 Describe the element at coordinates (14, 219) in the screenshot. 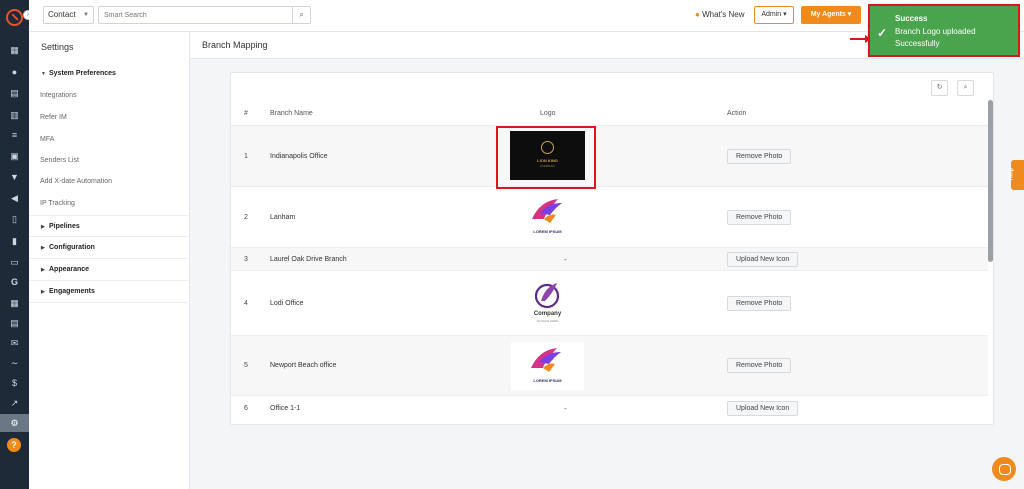

I see `clipboard-icon: ▯` at that location.